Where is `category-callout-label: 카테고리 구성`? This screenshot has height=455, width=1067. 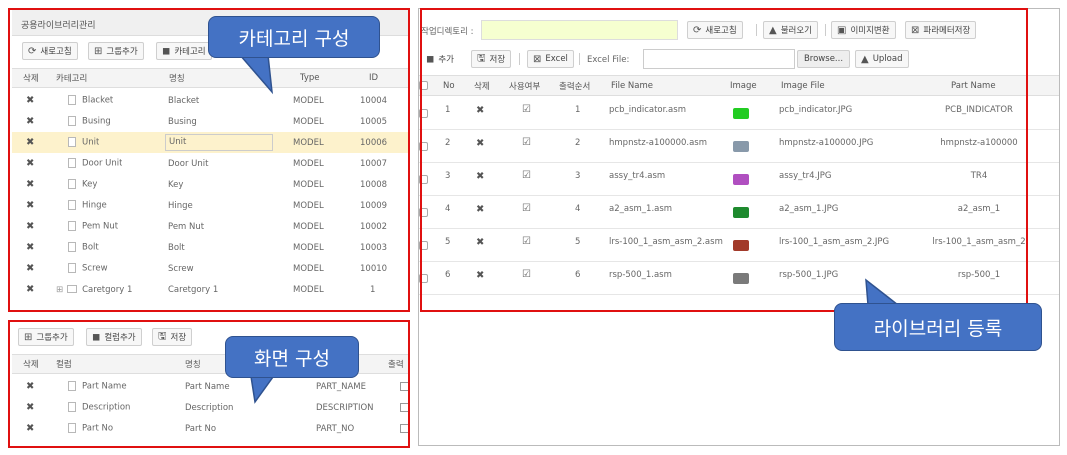 category-callout-label: 카테고리 구성 is located at coordinates (294, 38).